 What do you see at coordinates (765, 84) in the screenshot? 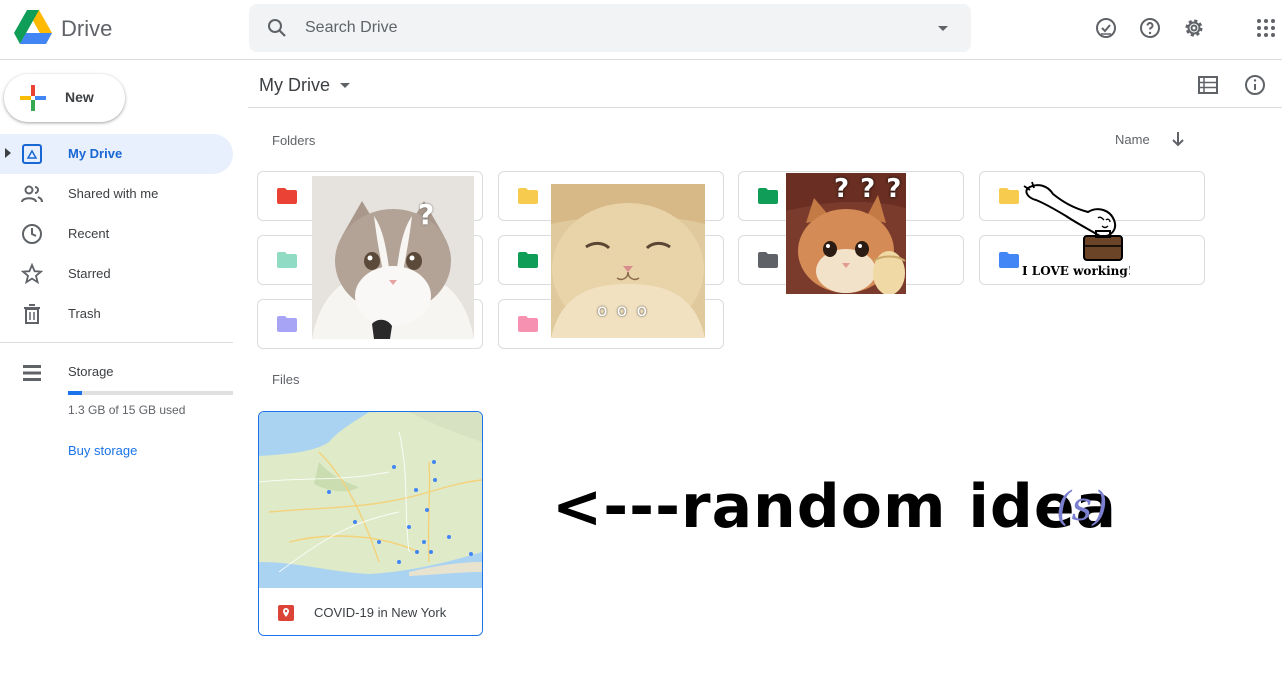
I see `location-bar: My Drive` at bounding box center [765, 84].